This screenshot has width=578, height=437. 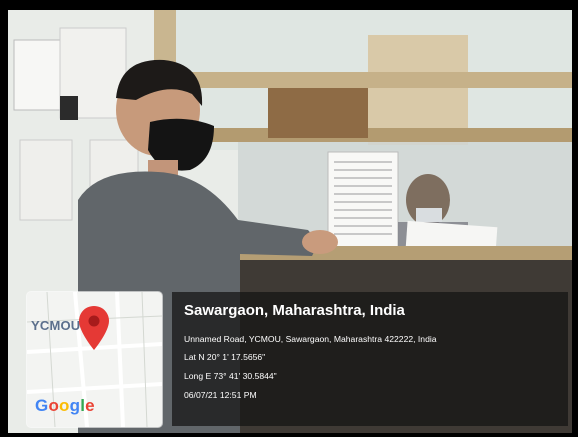 What do you see at coordinates (220, 395) in the screenshot?
I see `timestamp-text: 06/07/21 12:51 PM` at bounding box center [220, 395].